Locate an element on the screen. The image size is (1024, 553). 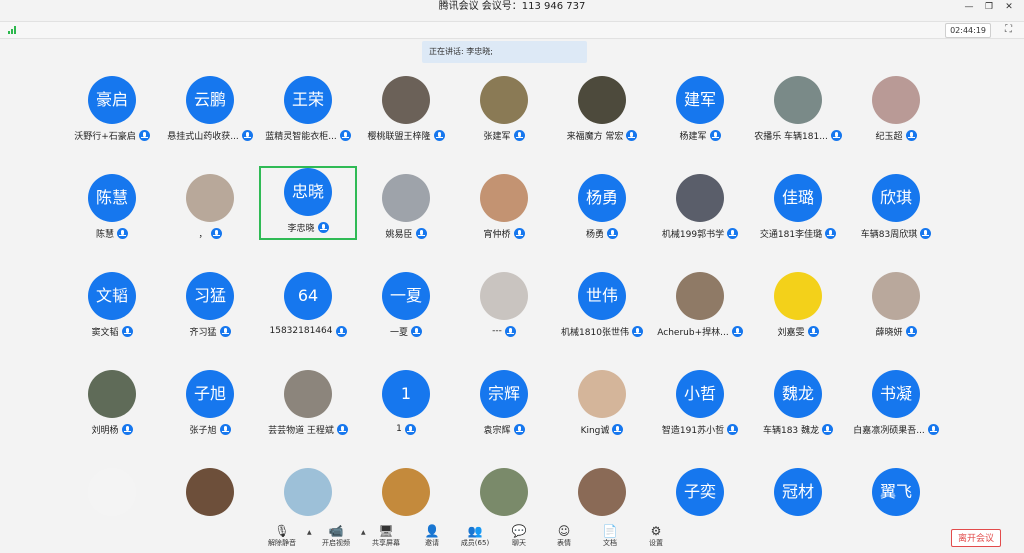
toolbar-button-share-screen: 🖥 共享屏幕 is located at coordinates (386, 538).